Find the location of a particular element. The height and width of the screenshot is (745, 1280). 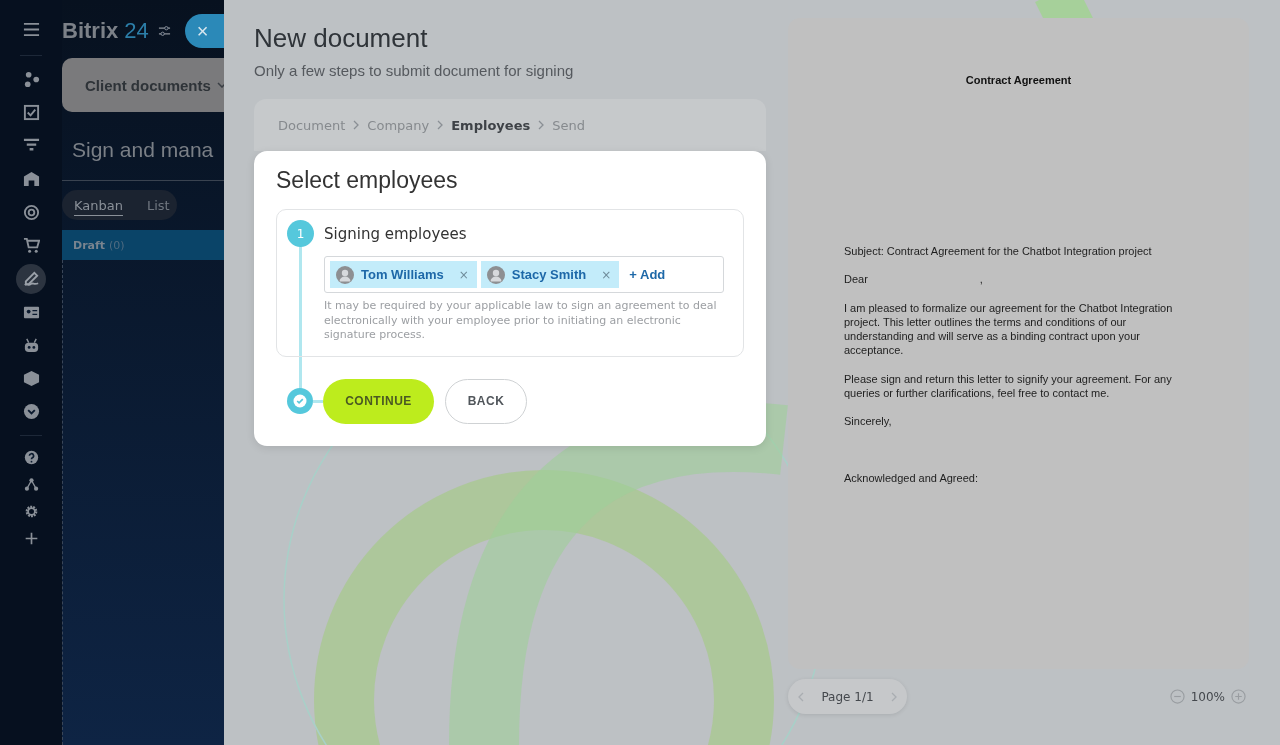

letter-paragraph: Please sign and return this letter to signify your agreement. For any queries or further clarifications, feel free to contact me. is located at coordinates (1008, 386).